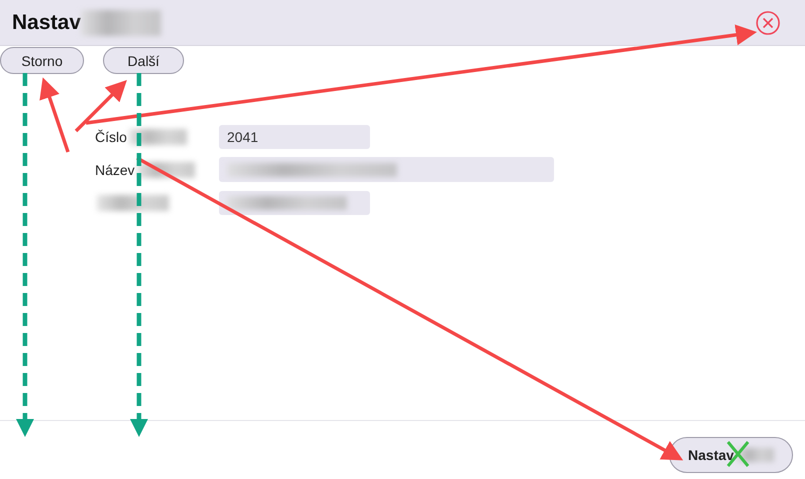  I want to click on confirm-button: Nastav, so click(731, 455).